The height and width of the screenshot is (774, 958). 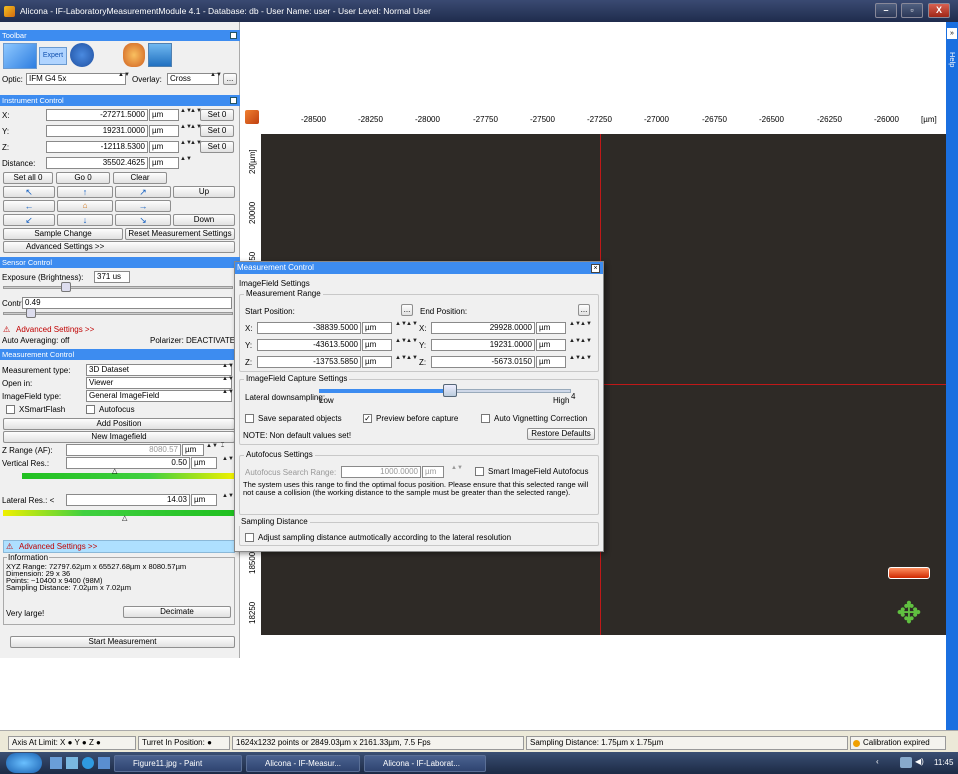 I want to click on smart-af-checkbox, so click(x=479, y=471).